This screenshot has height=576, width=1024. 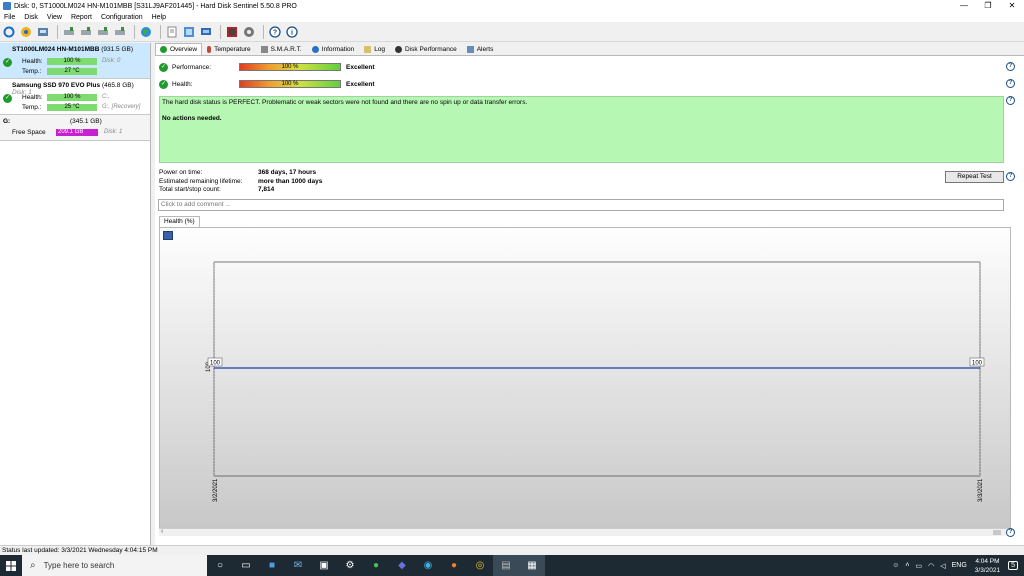 I want to click on shopping-bag-icon: ▣, so click(x=324, y=565).